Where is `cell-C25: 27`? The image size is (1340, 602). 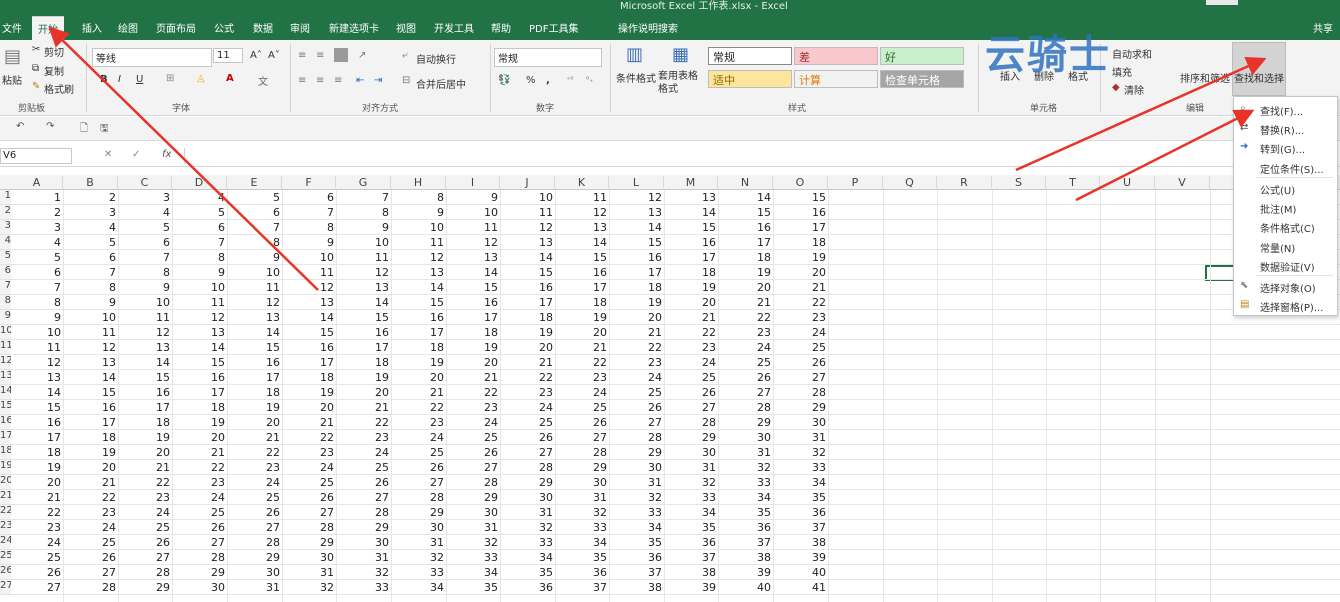
cell-C25: 27 is located at coordinates (145, 557).